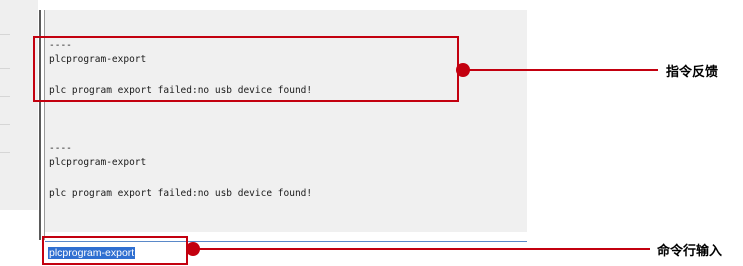  I want to click on side-panel, so click(19, 105).